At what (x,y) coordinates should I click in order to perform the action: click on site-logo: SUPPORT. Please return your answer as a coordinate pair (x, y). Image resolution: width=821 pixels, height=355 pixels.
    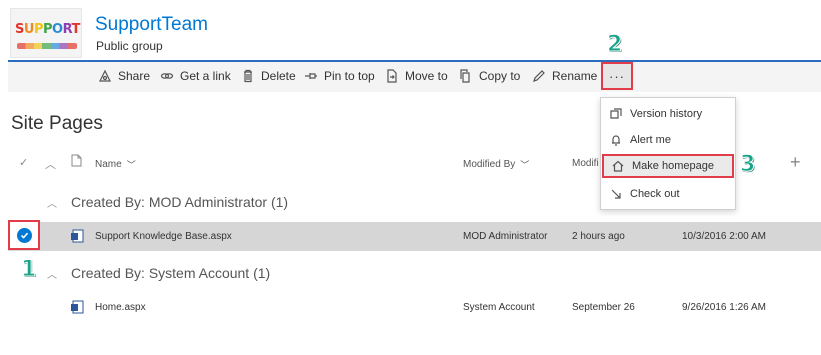
    Looking at the image, I should click on (46, 33).